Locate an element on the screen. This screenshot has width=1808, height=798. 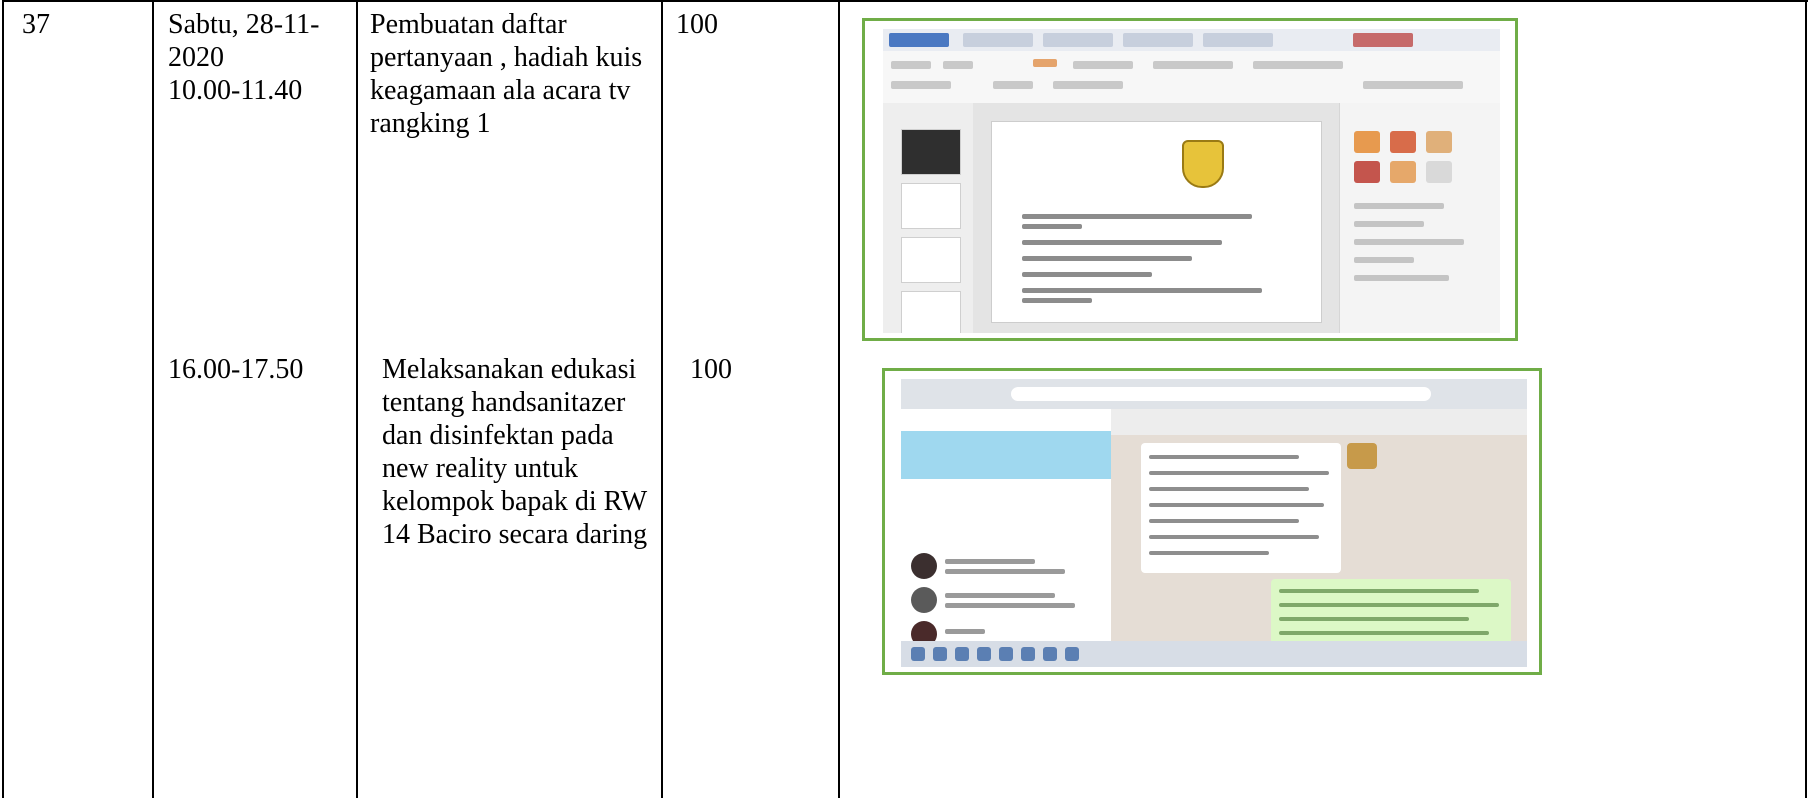
conversation-header is located at coordinates (1319, 422).